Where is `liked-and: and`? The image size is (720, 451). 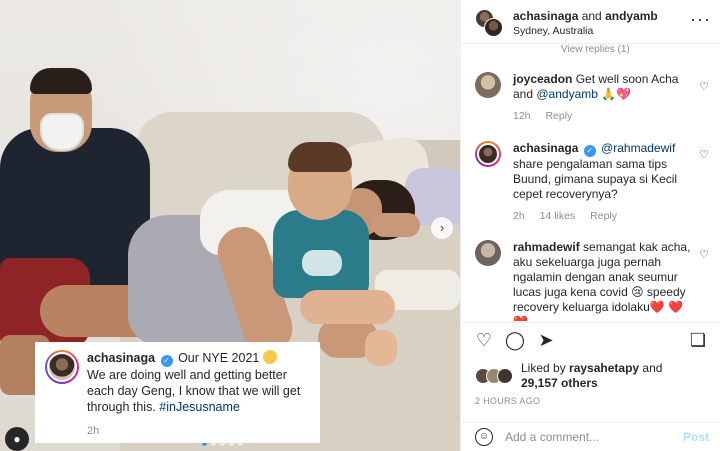
liked-and: and is located at coordinates (652, 368).